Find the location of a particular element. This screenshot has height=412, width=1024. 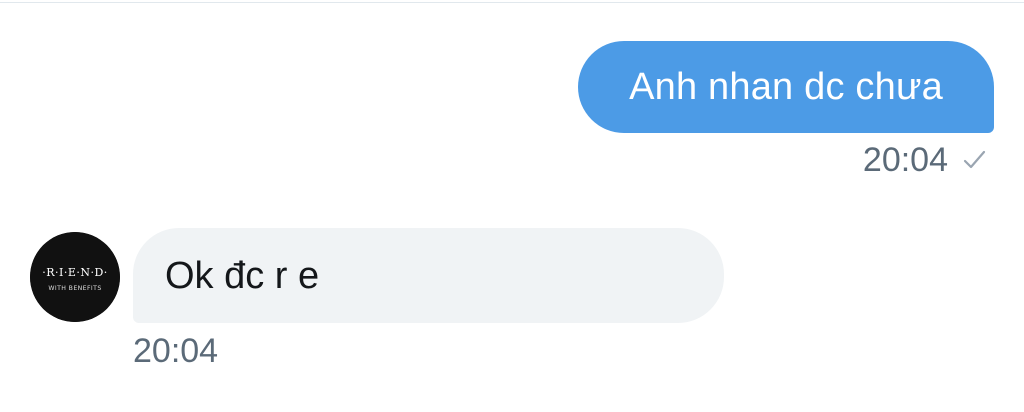

friends-with-benefits-logo-icon: ·R·I·E·N·D· WITH BENEFITS is located at coordinates (75, 277).